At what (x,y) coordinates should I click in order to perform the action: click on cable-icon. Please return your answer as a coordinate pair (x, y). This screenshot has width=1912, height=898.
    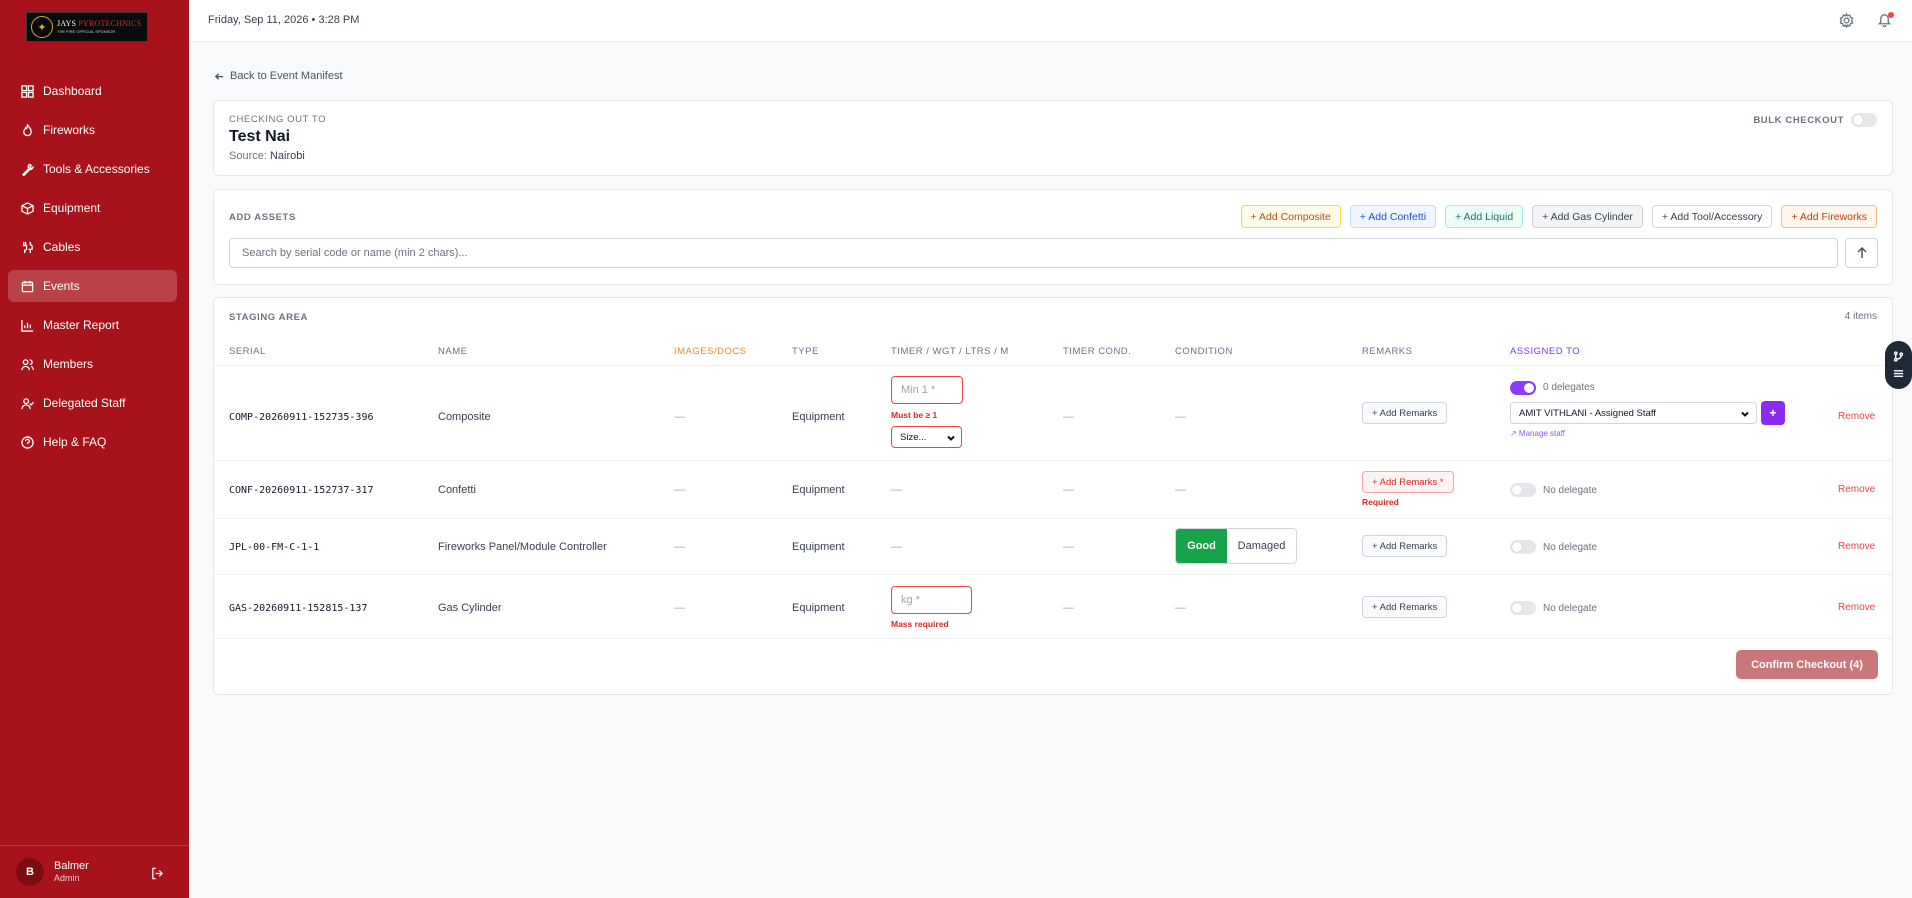
    Looking at the image, I should click on (27, 247).